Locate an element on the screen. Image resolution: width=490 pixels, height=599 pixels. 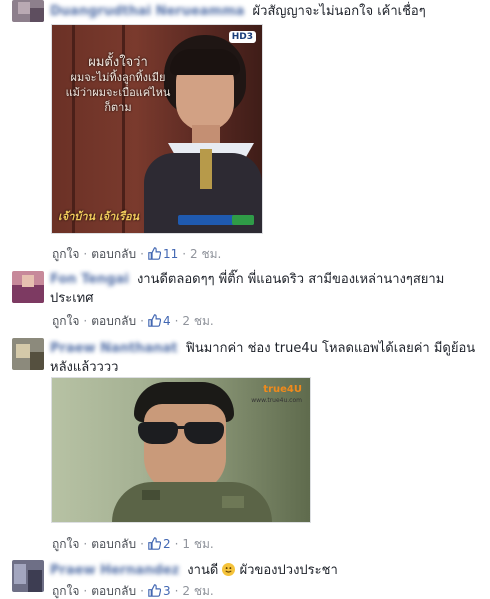
caption-line-3: แม้ว่าผมจะเบื่อแค่ไหน is located at coordinates (118, 92).